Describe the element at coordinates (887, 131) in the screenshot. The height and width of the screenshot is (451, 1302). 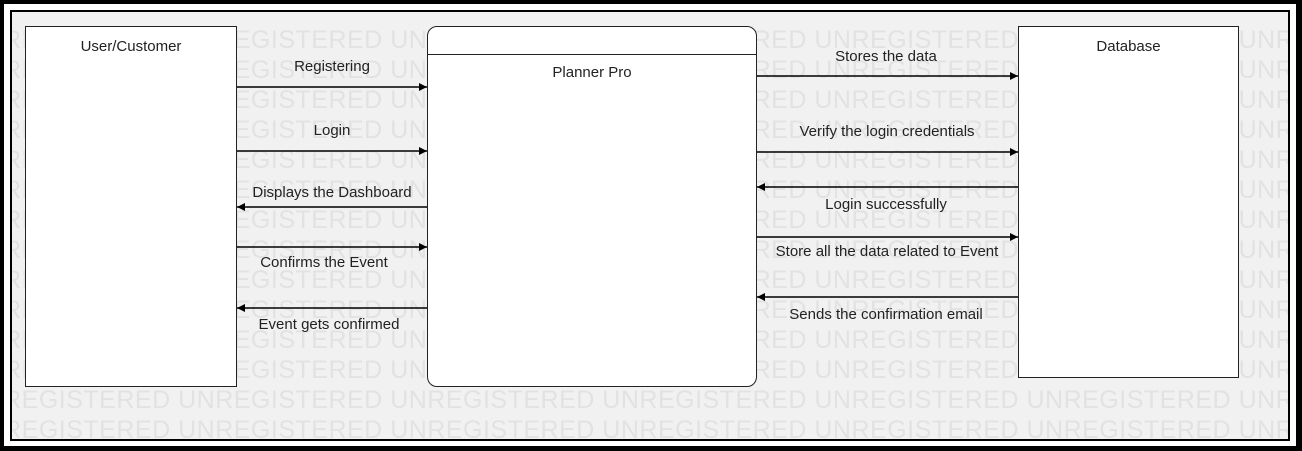
I see `verify-login-label: Verify the login credentials` at that location.